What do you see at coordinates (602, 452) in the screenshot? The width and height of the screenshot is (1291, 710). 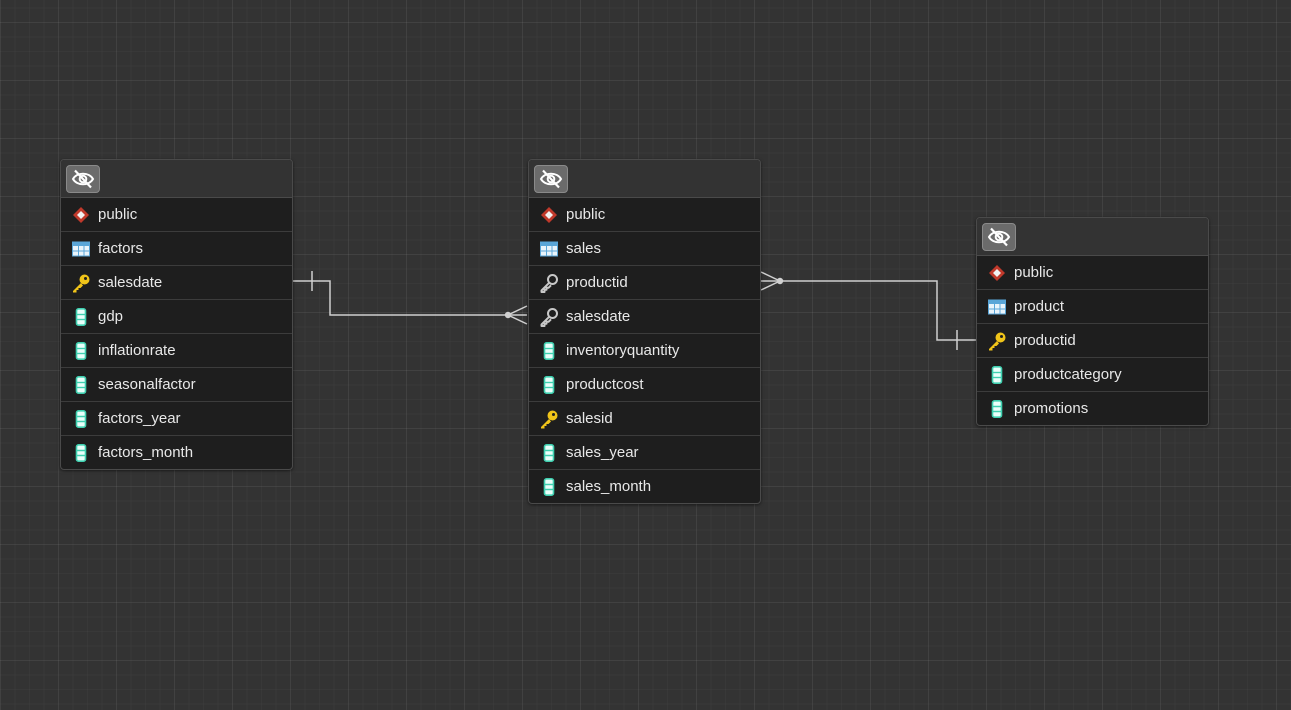 I see `column-name: sales_year` at bounding box center [602, 452].